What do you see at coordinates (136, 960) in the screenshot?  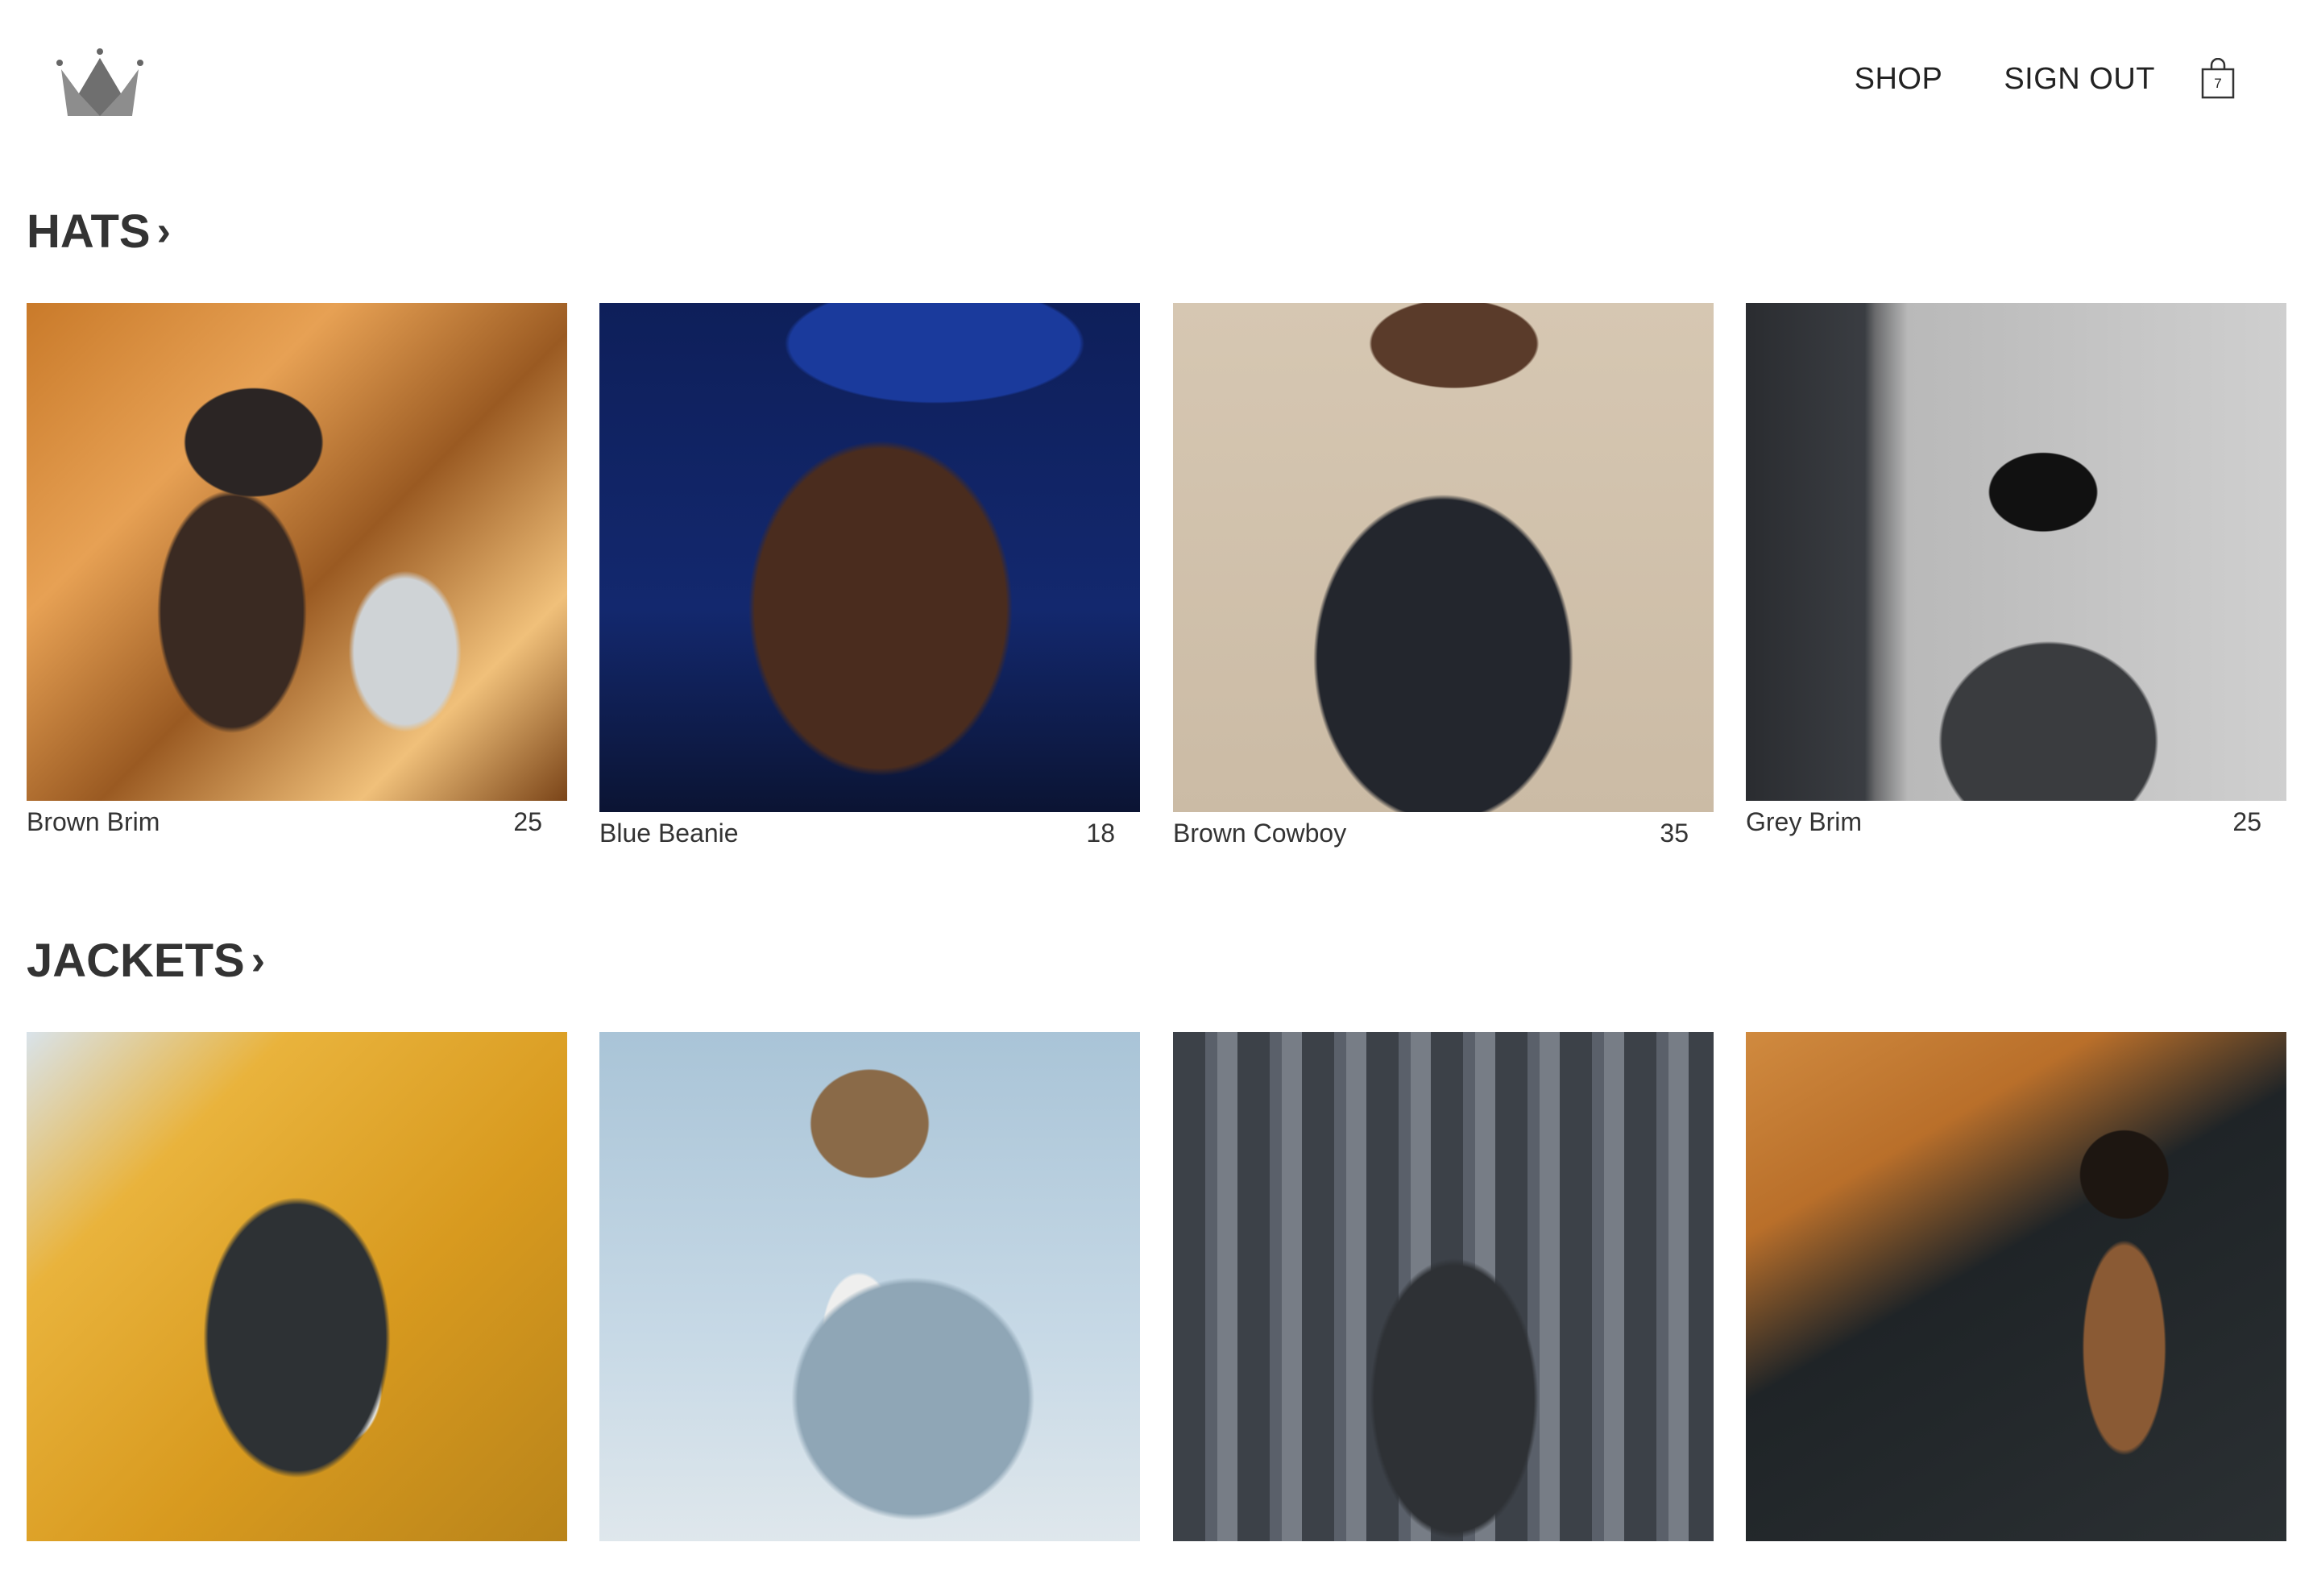 I see `section-title-text: JACKETS` at bounding box center [136, 960].